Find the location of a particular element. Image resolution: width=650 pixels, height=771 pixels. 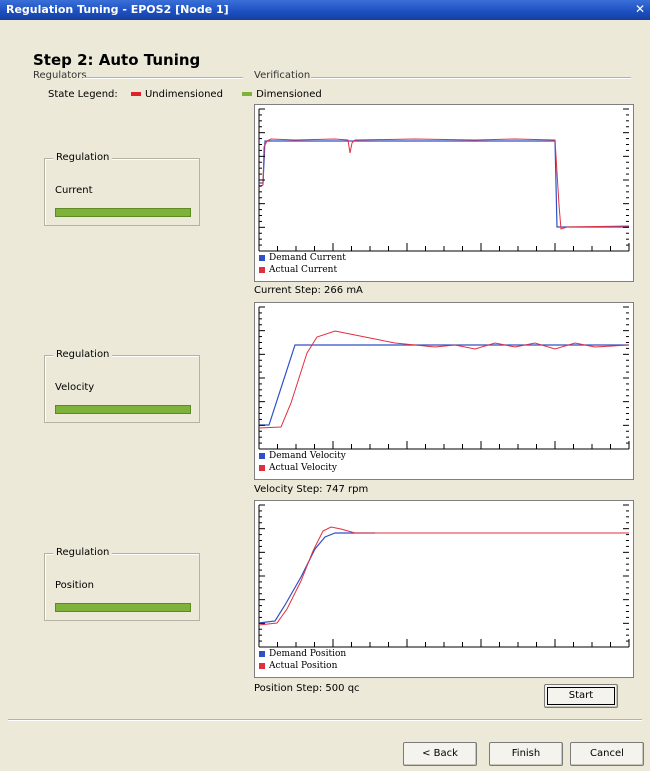

velocity-plot: Demand Velocity Actual Velocity is located at coordinates (444, 391).